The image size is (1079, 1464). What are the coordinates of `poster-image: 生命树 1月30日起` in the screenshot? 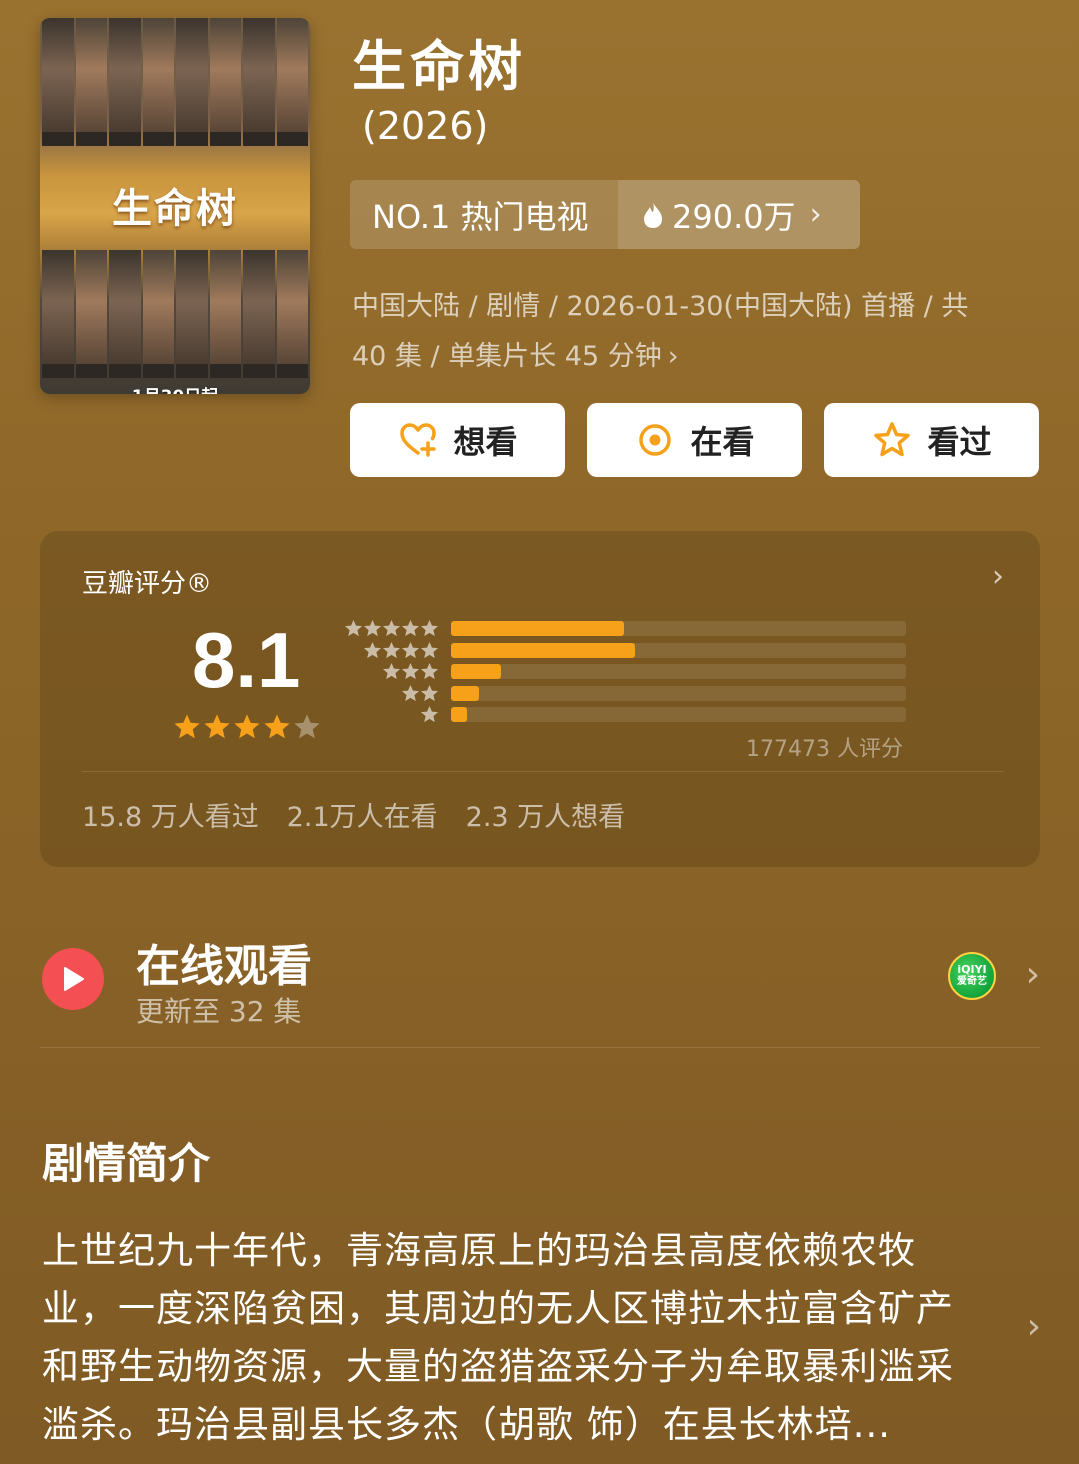 It's located at (175, 206).